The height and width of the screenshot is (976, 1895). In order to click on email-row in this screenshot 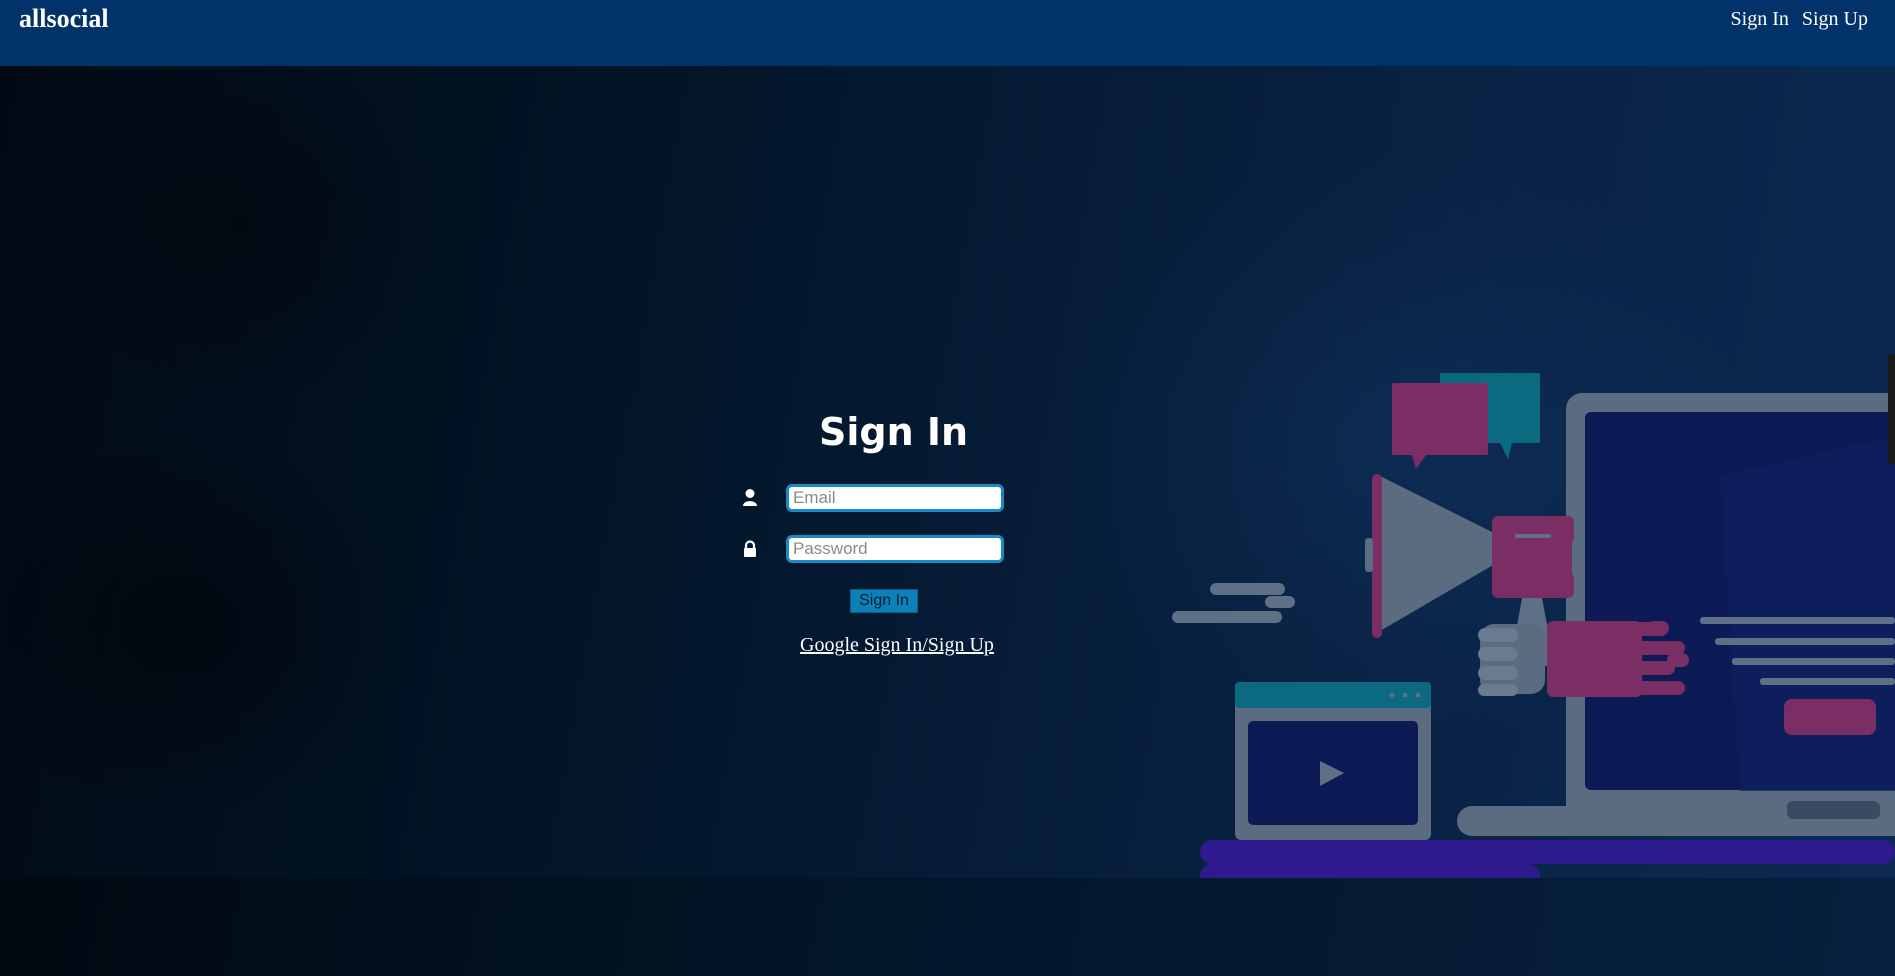, I will do `click(872, 499)`.